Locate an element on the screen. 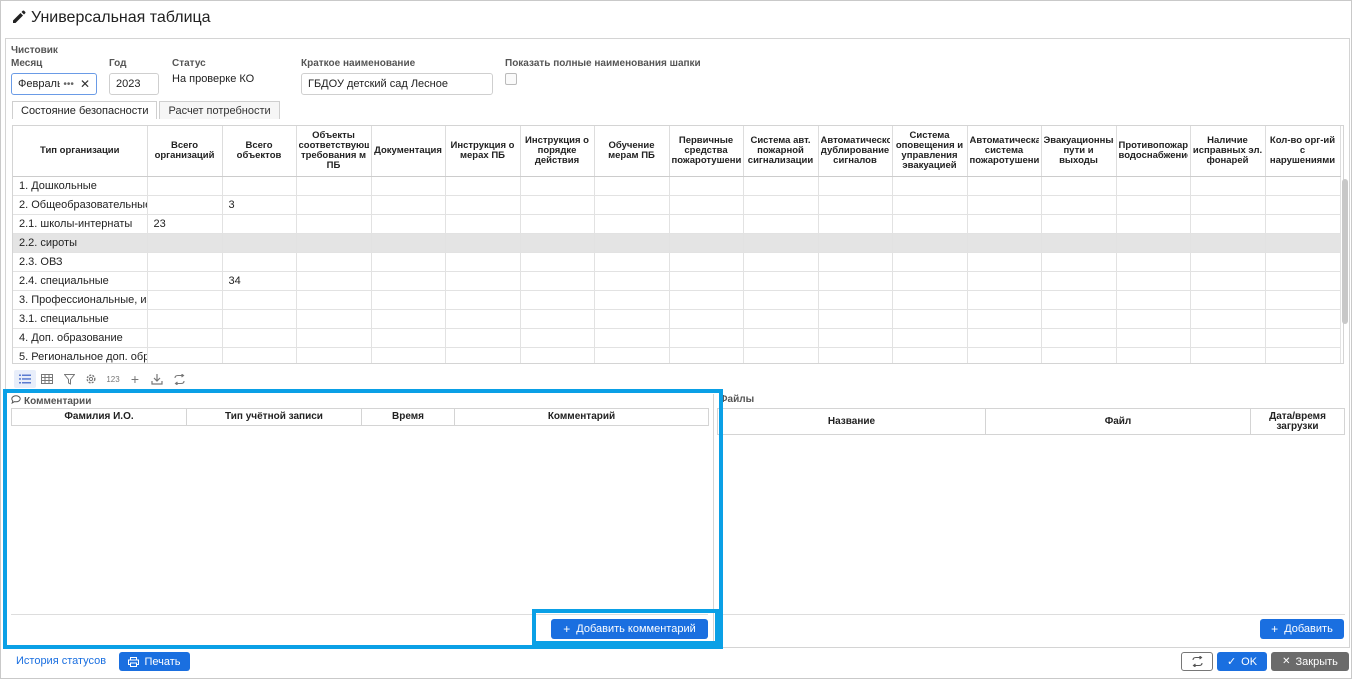  row-objects-cell: 34 is located at coordinates (259, 281).